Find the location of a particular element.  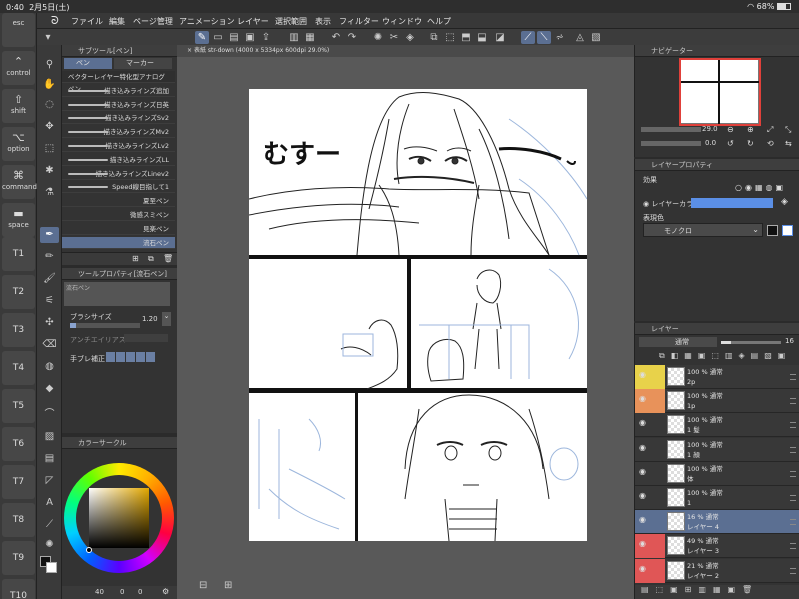

open-file-icon: ▤ is located at coordinates (234, 37).